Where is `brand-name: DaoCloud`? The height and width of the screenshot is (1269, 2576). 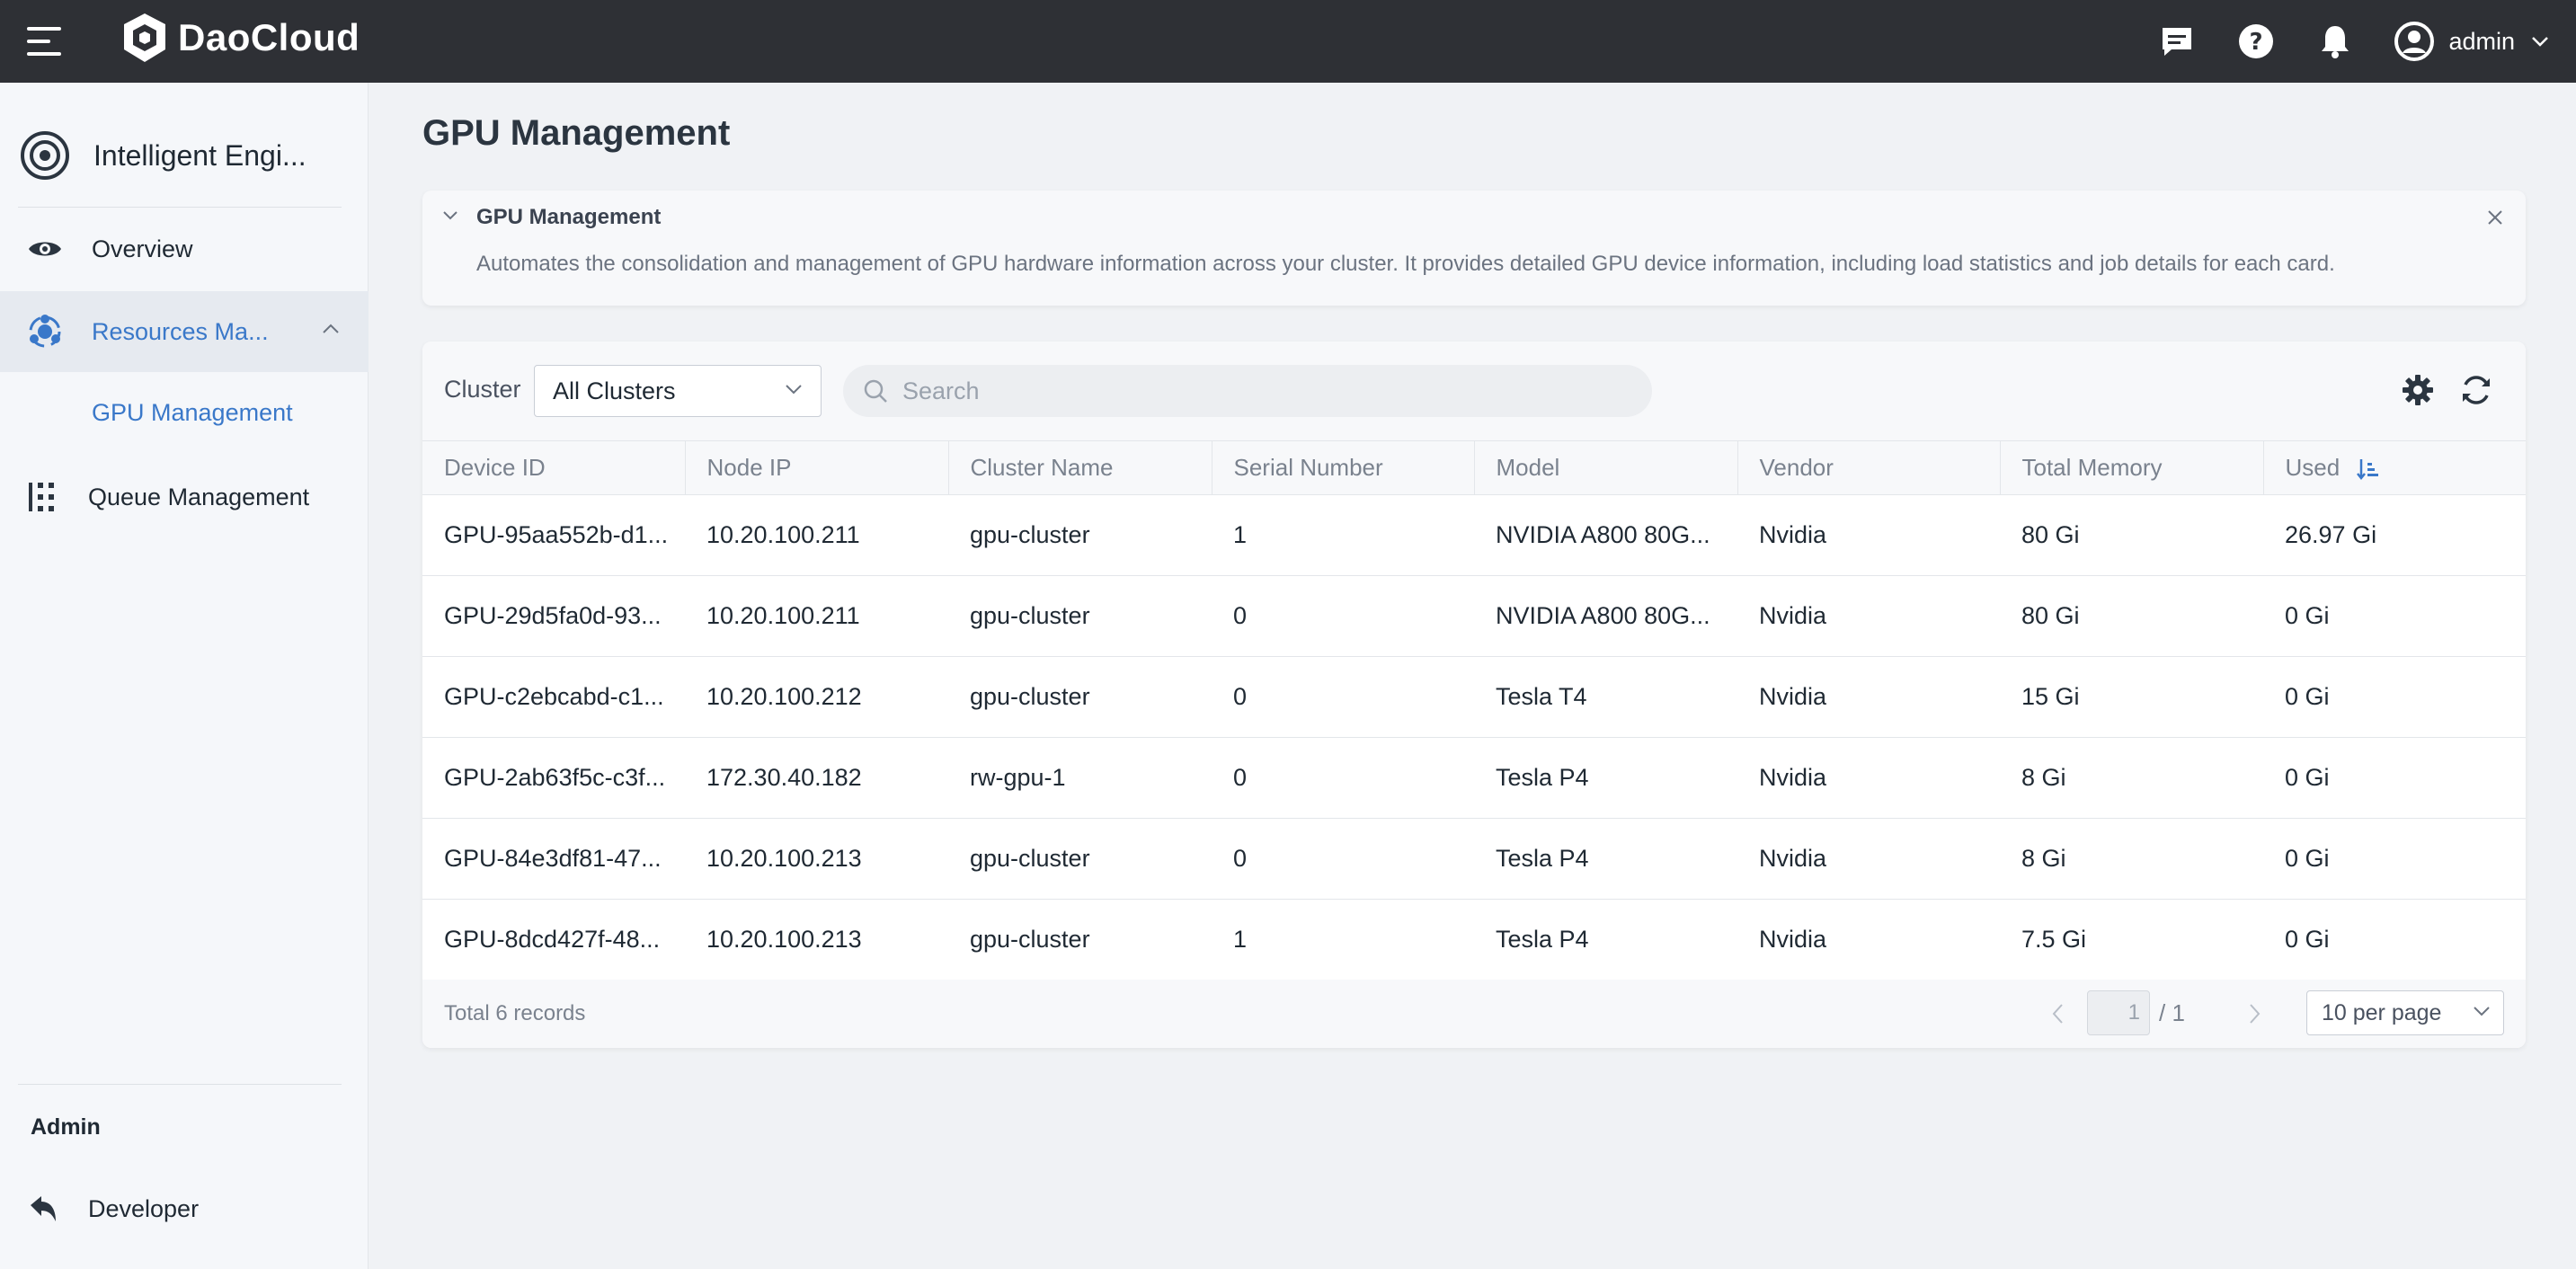
brand-name: DaoCloud is located at coordinates (269, 37).